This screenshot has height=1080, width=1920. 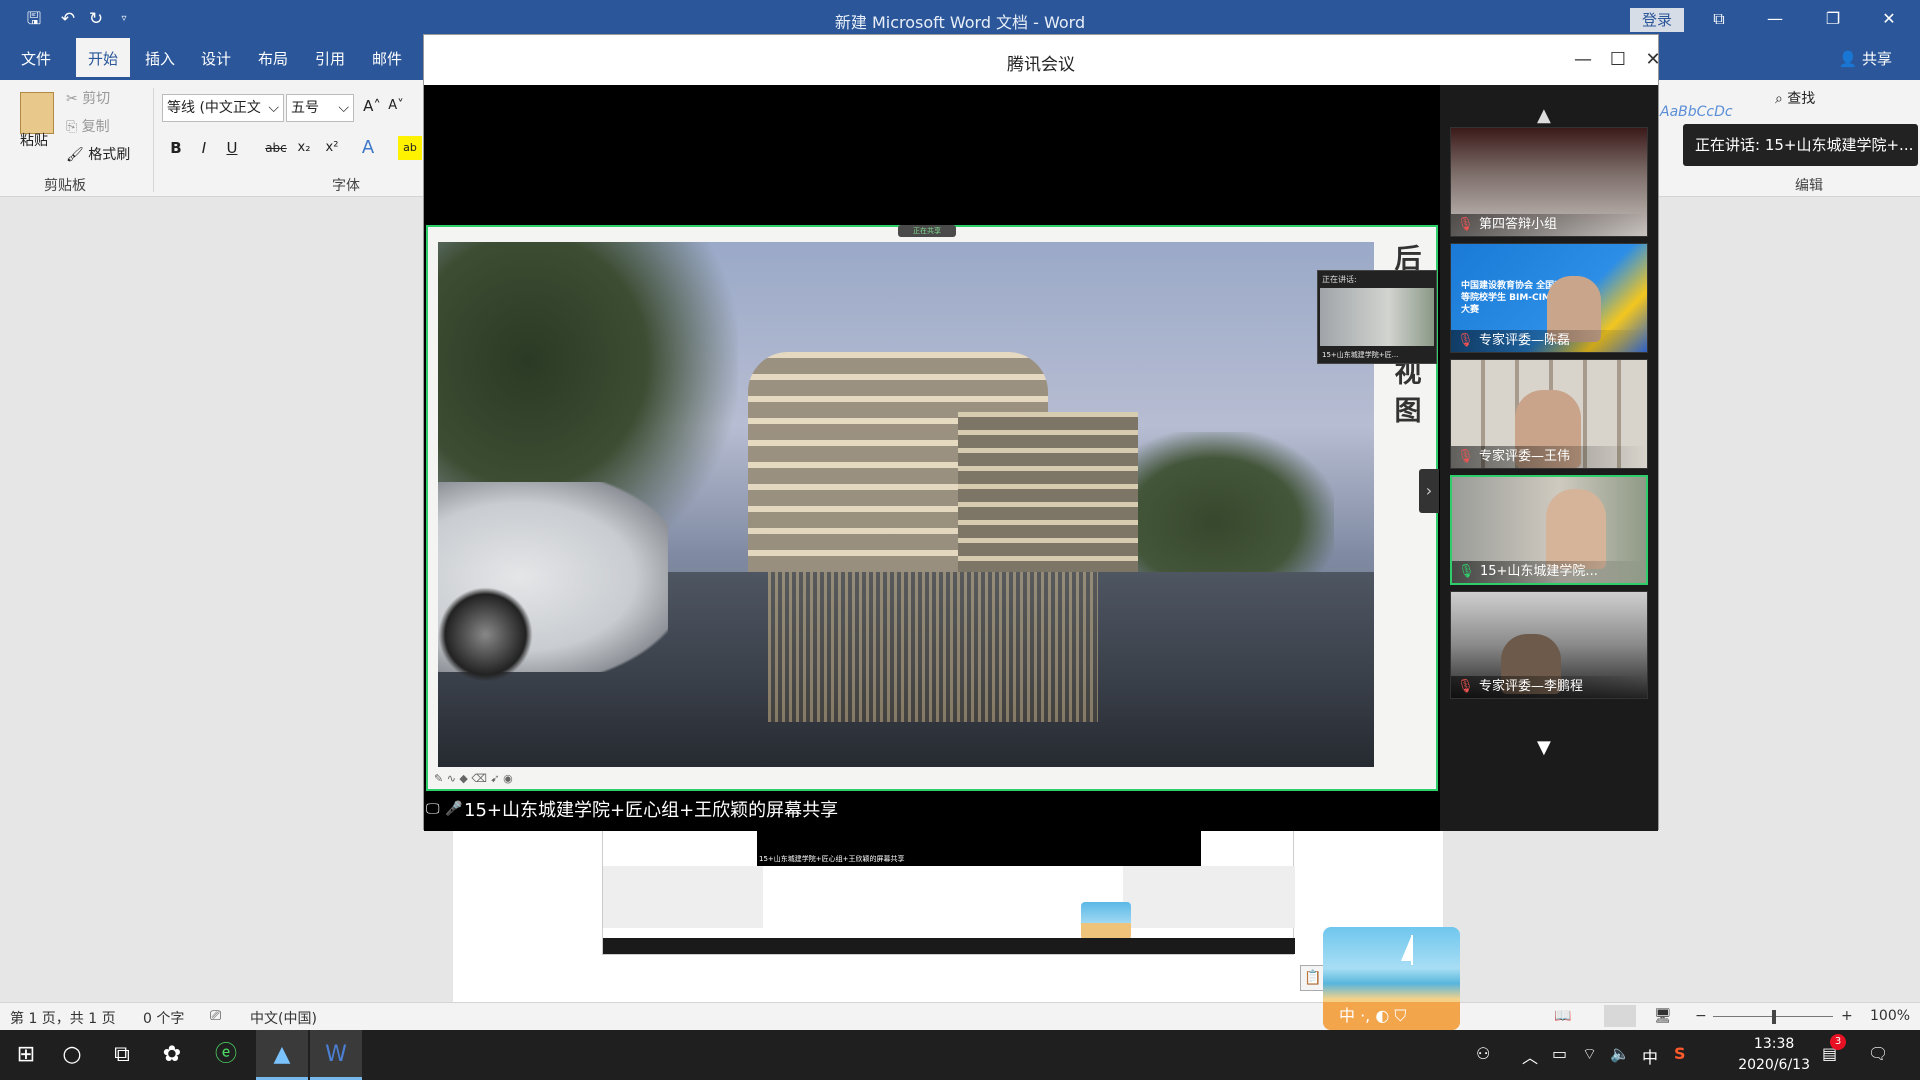 I want to click on participant-name: 🎙 第四答辩小组, so click(x=1549, y=225).